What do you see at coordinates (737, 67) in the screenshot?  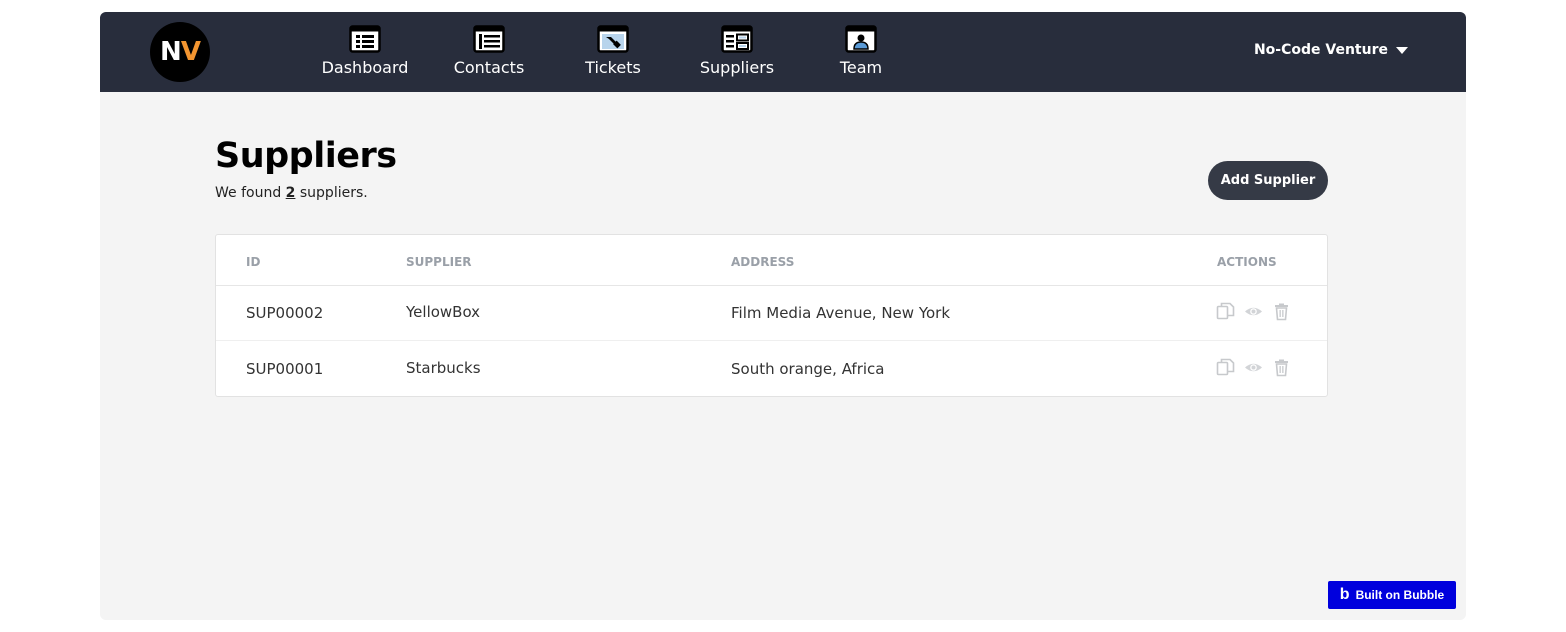 I see `nav-label: Suppliers` at bounding box center [737, 67].